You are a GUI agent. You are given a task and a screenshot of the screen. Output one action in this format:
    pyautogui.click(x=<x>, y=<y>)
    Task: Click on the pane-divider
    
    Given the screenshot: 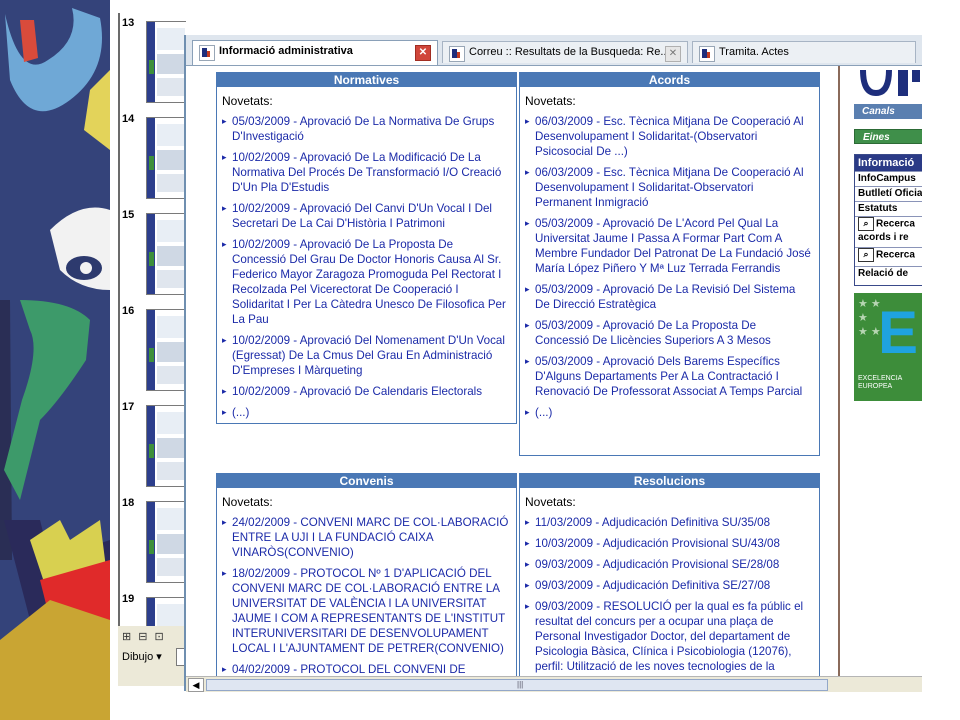 What is the action you would take?
    pyautogui.click(x=119, y=349)
    